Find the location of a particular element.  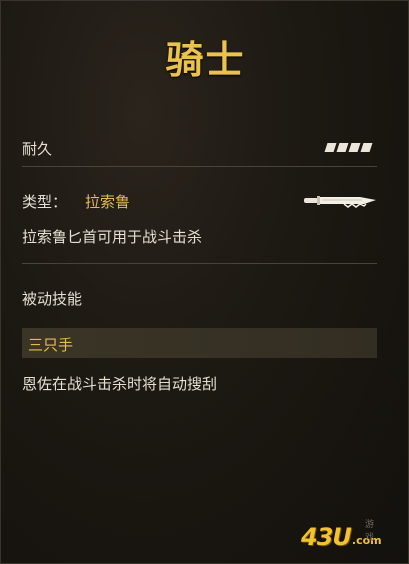

durability-label: 耐久 is located at coordinates (37, 149).